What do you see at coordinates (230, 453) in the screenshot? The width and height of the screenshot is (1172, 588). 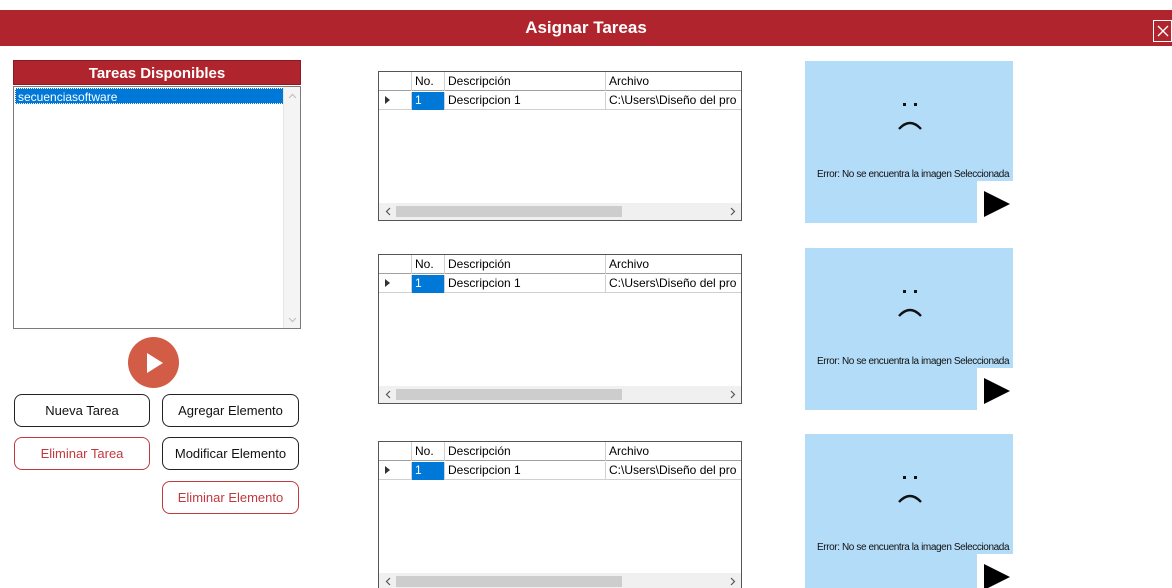 I see `edit-element-button: Modificar Elemento` at bounding box center [230, 453].